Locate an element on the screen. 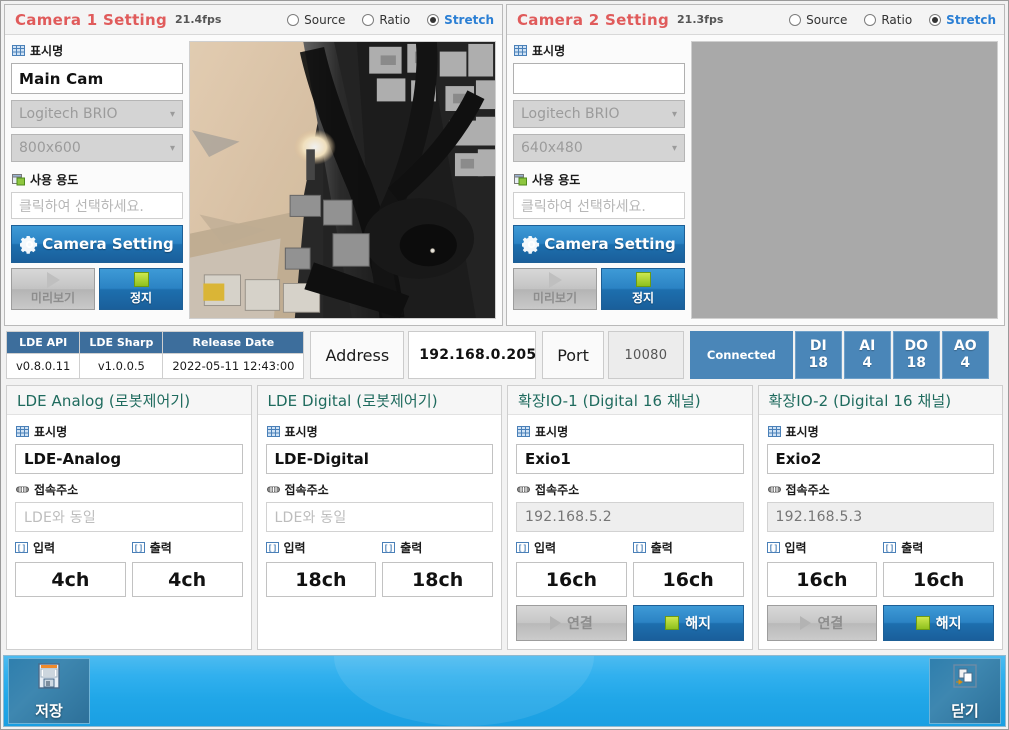  io-output-value-box: 4ch is located at coordinates (187, 579).